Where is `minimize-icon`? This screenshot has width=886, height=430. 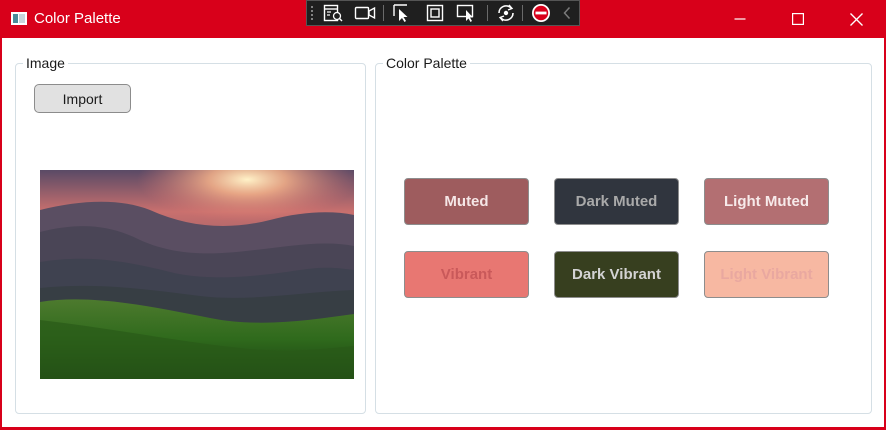 minimize-icon is located at coordinates (740, 19).